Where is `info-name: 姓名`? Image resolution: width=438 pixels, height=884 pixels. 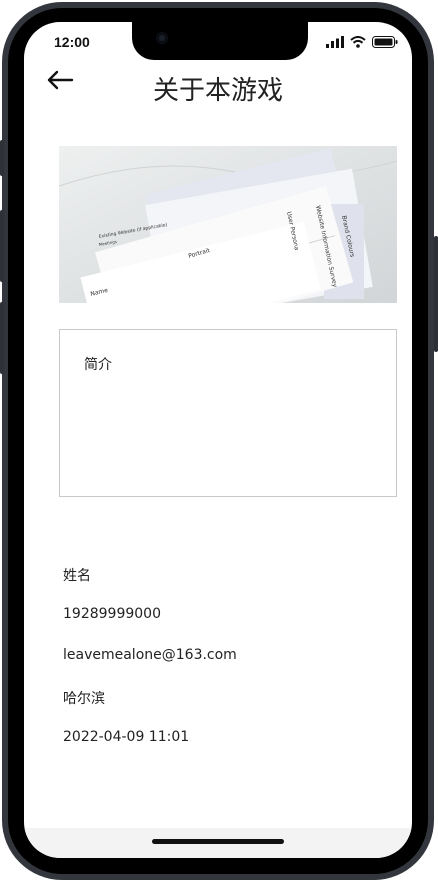
info-name: 姓名 is located at coordinates (77, 576).